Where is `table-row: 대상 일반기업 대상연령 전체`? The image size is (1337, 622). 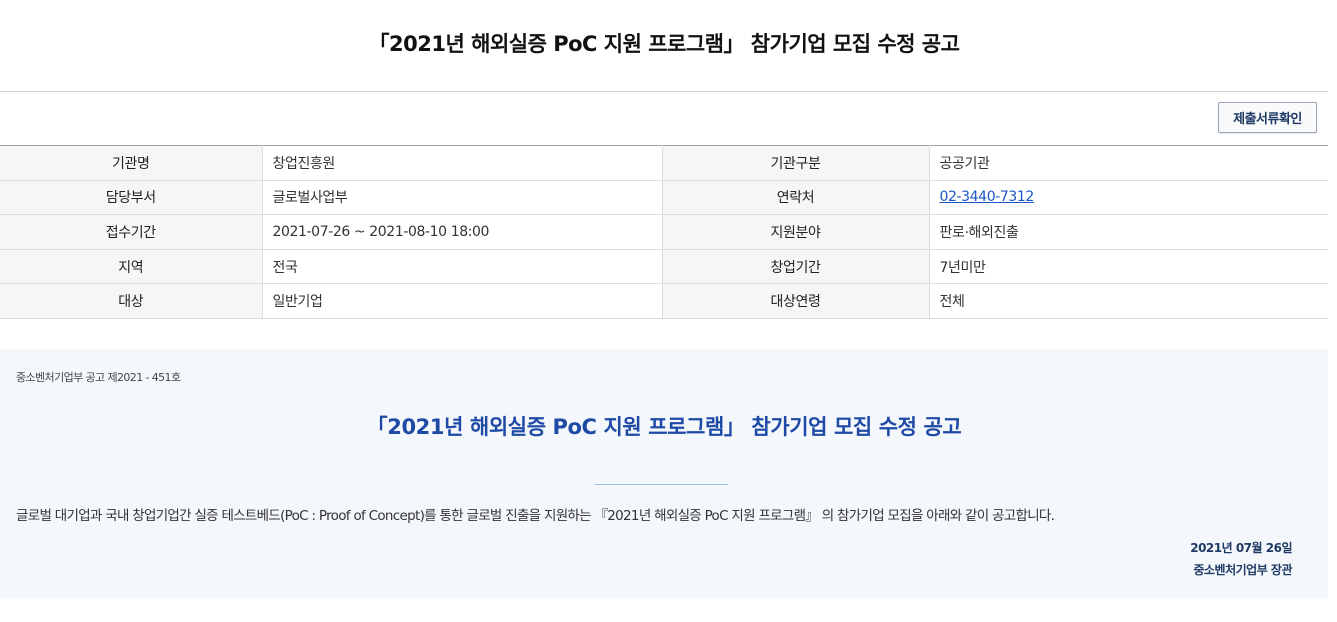 table-row: 대상 일반기업 대상연령 전체 is located at coordinates (664, 301).